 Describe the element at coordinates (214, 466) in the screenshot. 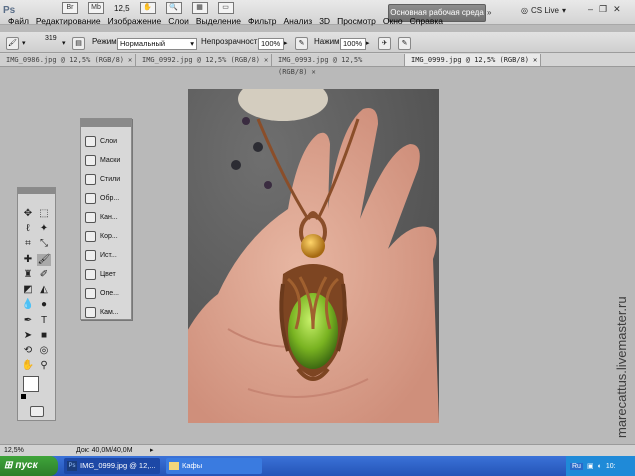

I see `taskbar-item-folder: Кафы` at that location.